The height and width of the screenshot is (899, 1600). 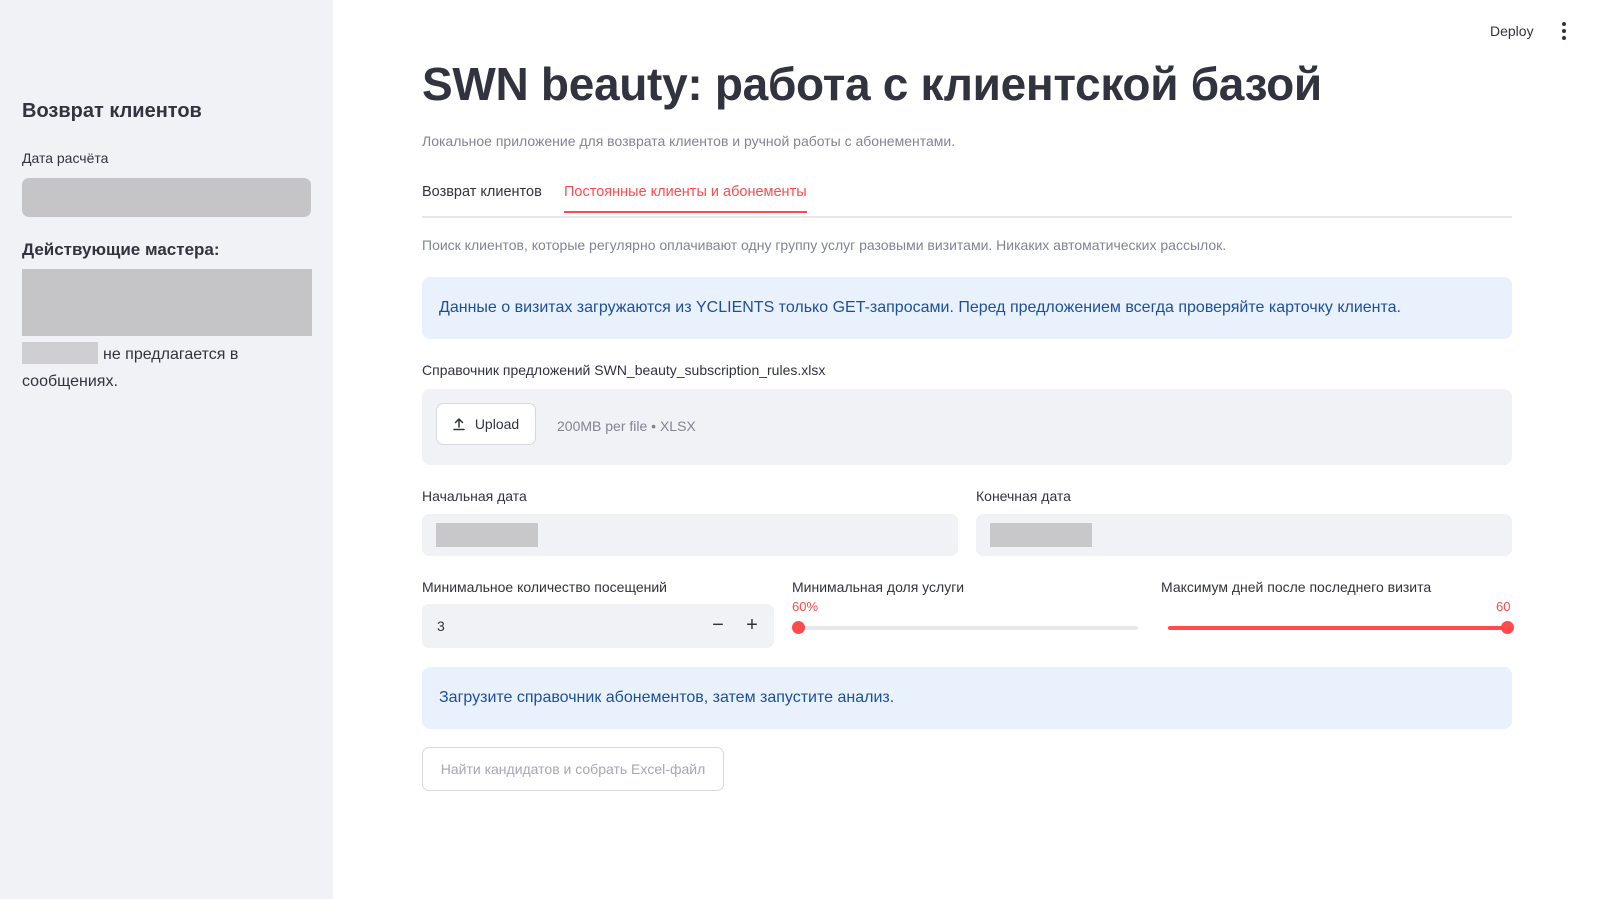 What do you see at coordinates (497, 424) in the screenshot?
I see `upload-button-label: Upload` at bounding box center [497, 424].